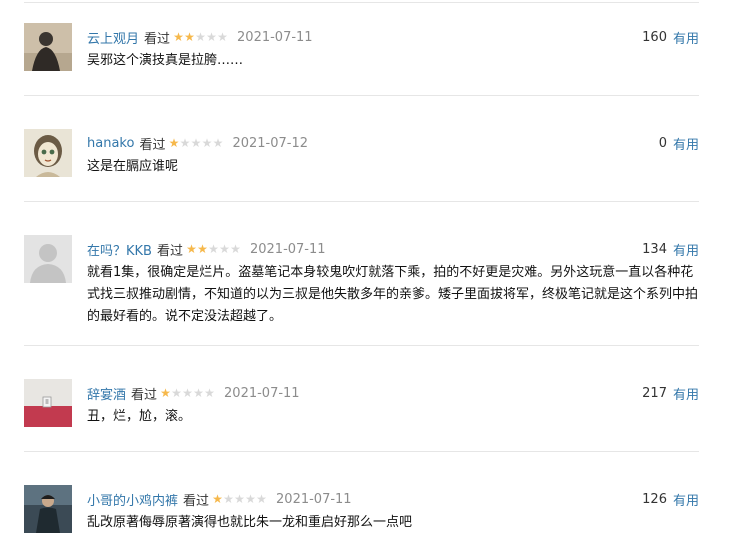  What do you see at coordinates (133, 166) in the screenshot?
I see `review-text: 这是在膈应谁呢` at bounding box center [133, 166].